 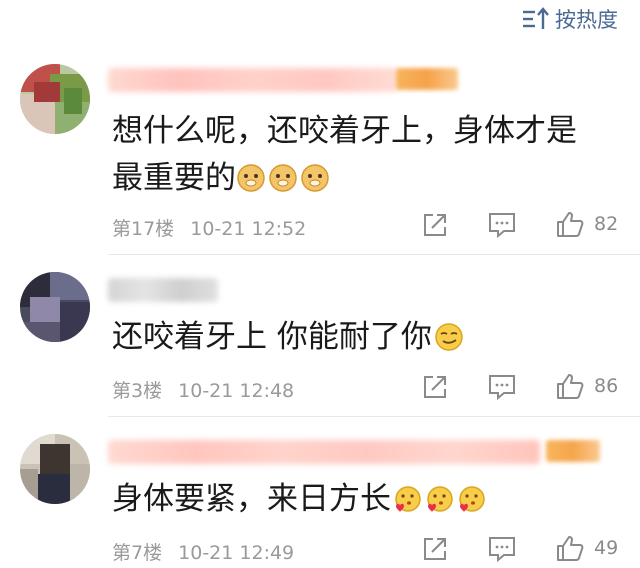 What do you see at coordinates (143, 229) in the screenshot?
I see `floor-number: 第17楼` at bounding box center [143, 229].